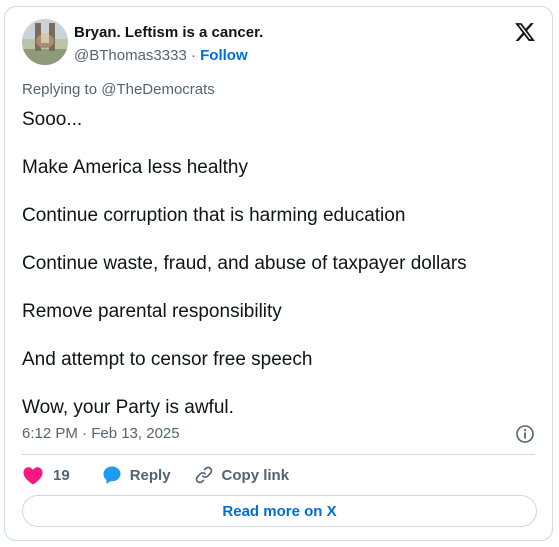  I want to click on tweet-line: Wow, your Party is awful., so click(128, 407).